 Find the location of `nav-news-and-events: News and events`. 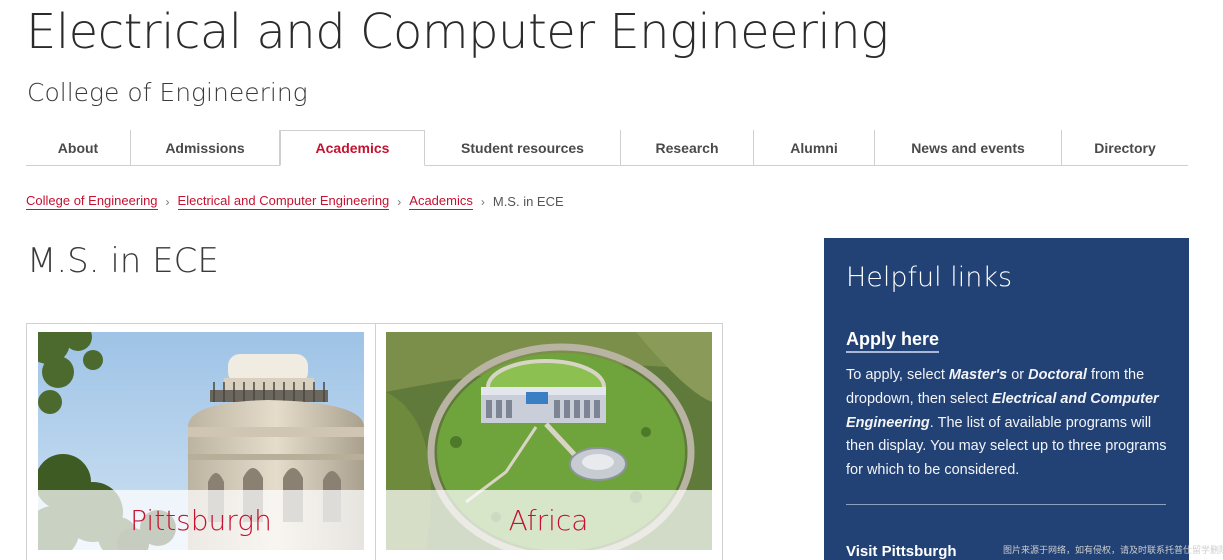

nav-news-and-events: News and events is located at coordinates (968, 147).